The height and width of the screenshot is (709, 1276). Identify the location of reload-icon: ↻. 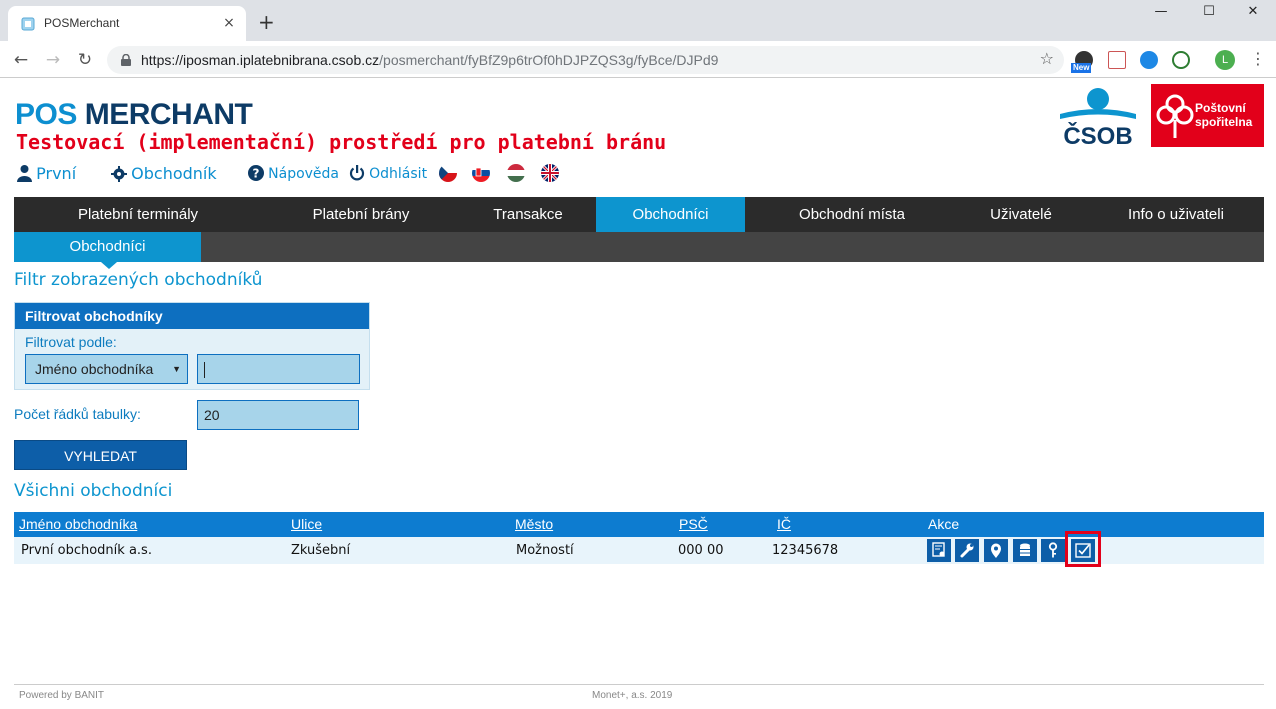
(85, 60).